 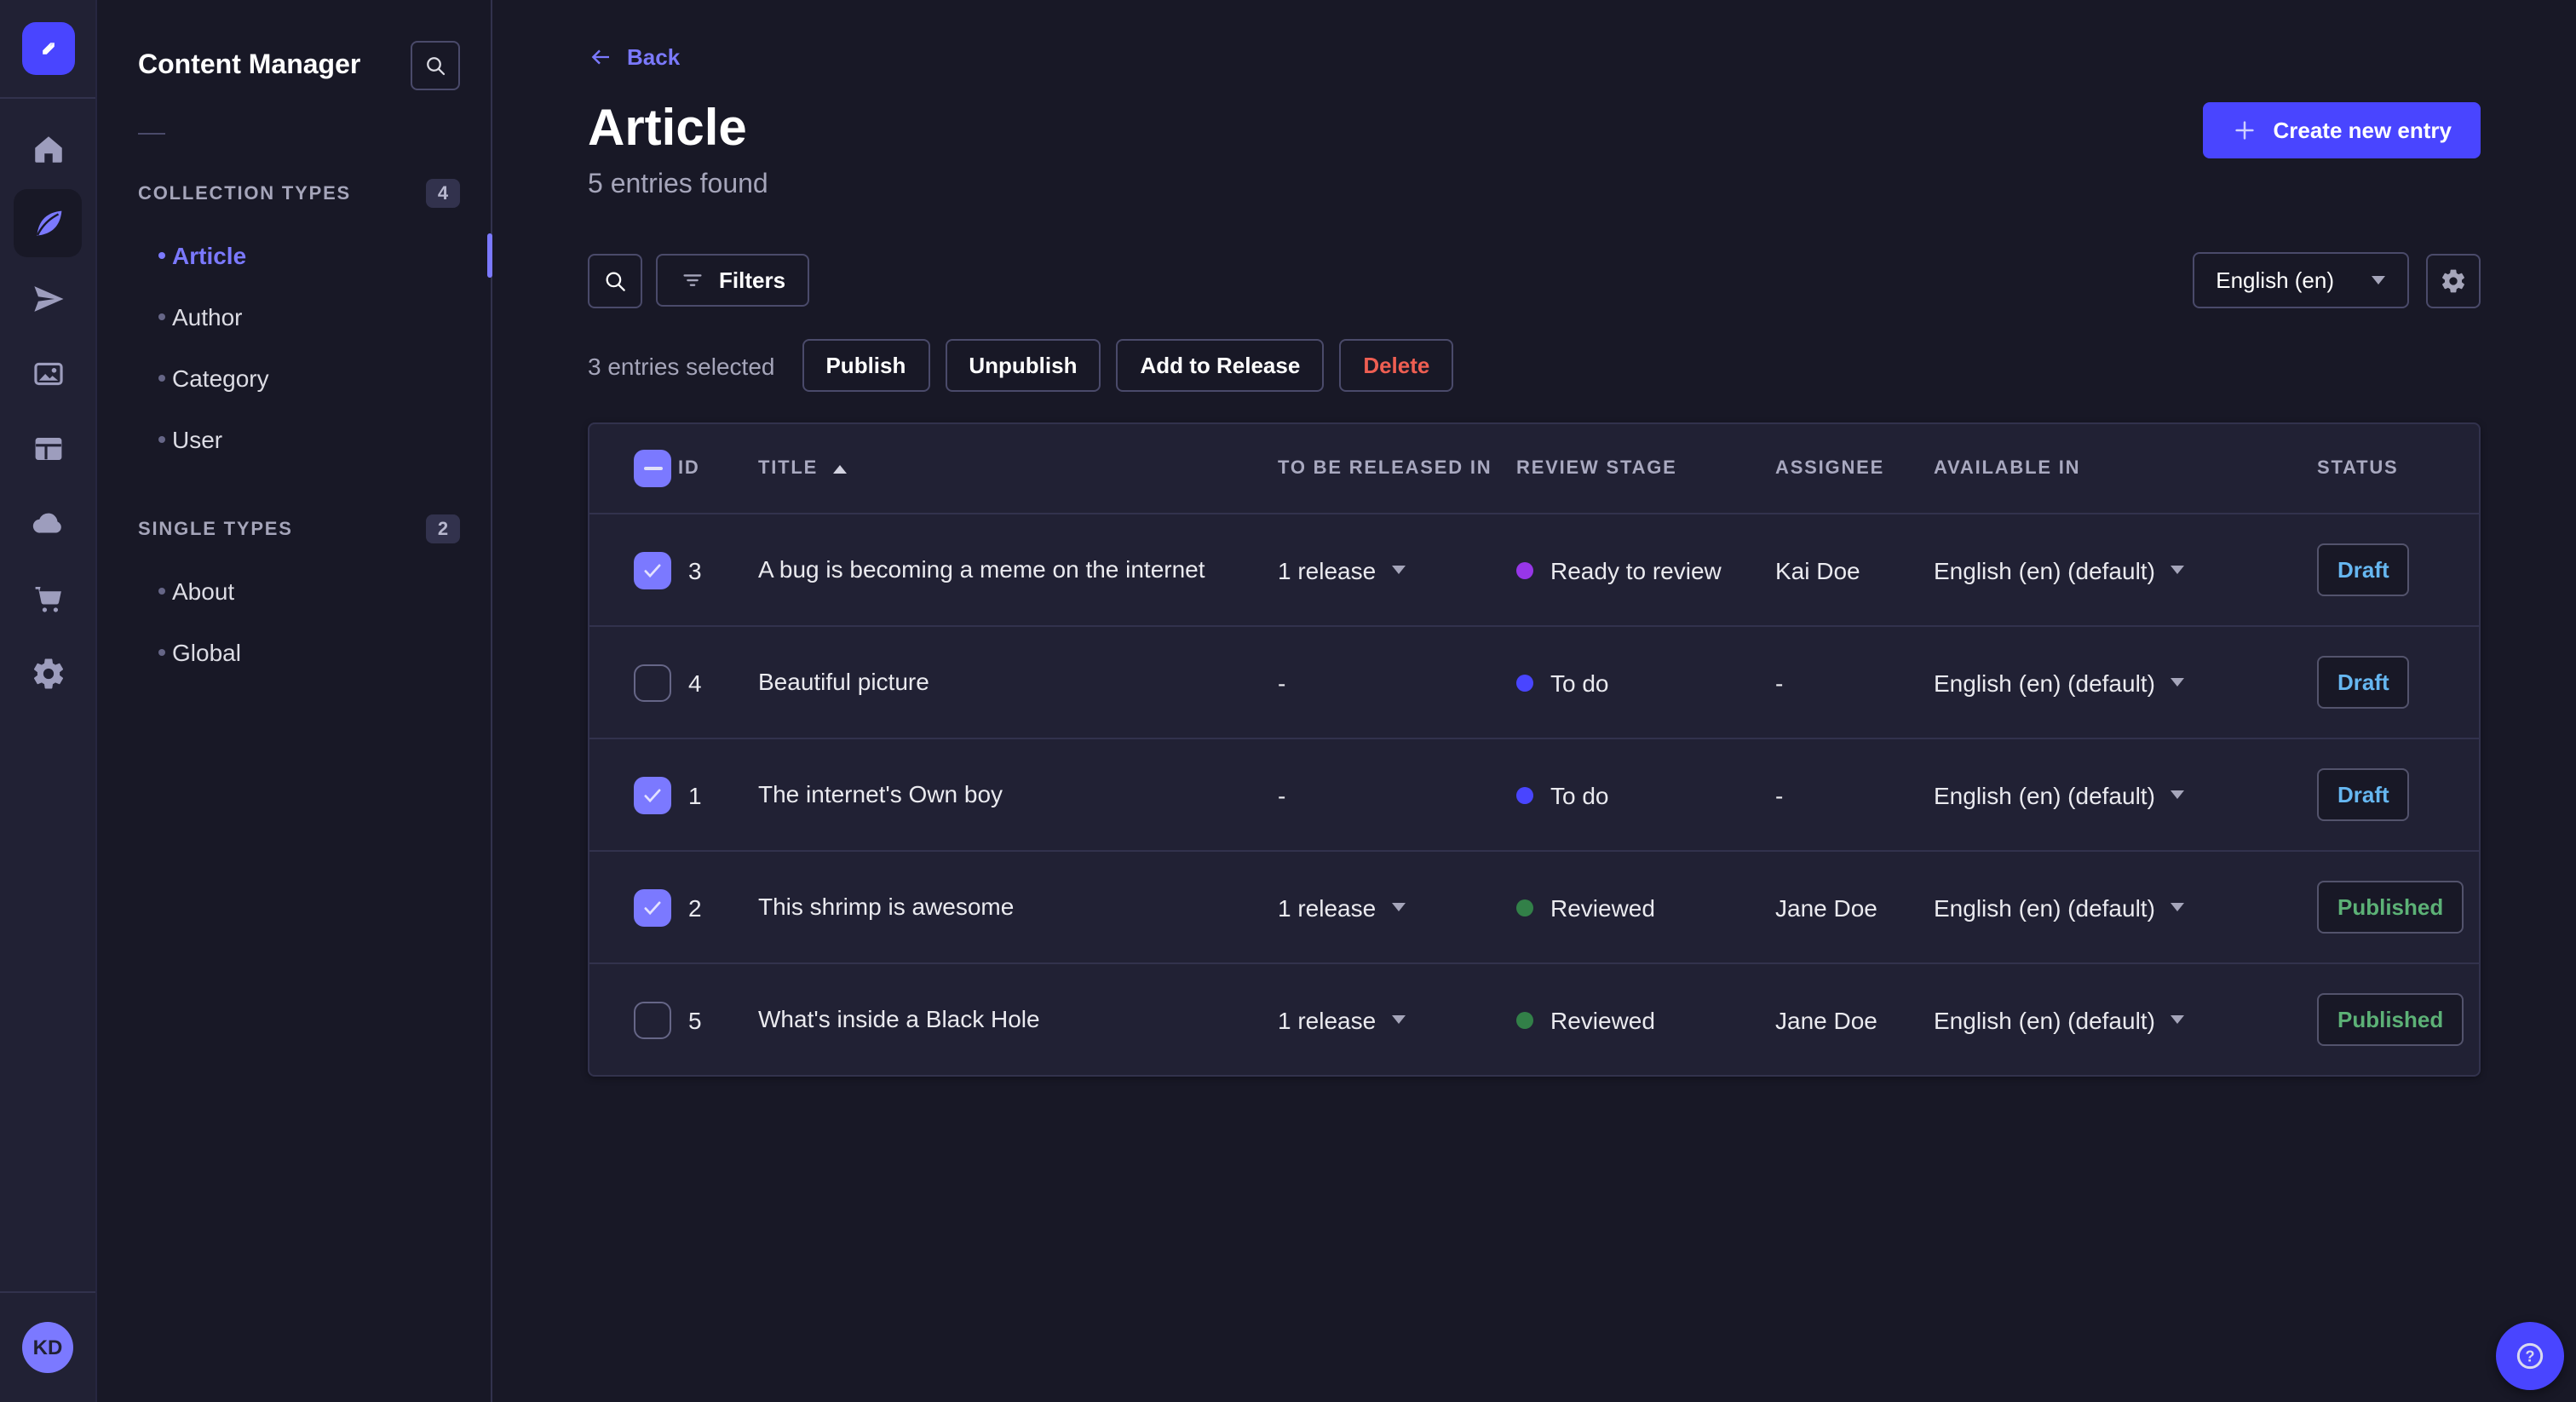 I want to click on column-header-title: TITLE, so click(x=1018, y=468).